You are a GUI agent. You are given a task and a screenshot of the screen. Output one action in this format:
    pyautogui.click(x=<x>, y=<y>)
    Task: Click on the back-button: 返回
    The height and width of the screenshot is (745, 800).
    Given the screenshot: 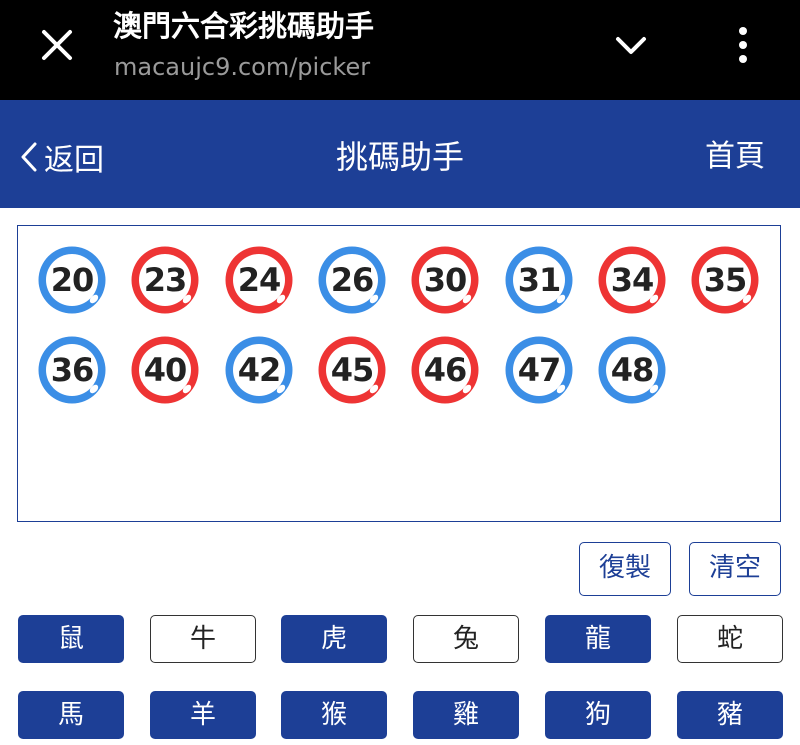 What is the action you would take?
    pyautogui.click(x=61, y=157)
    